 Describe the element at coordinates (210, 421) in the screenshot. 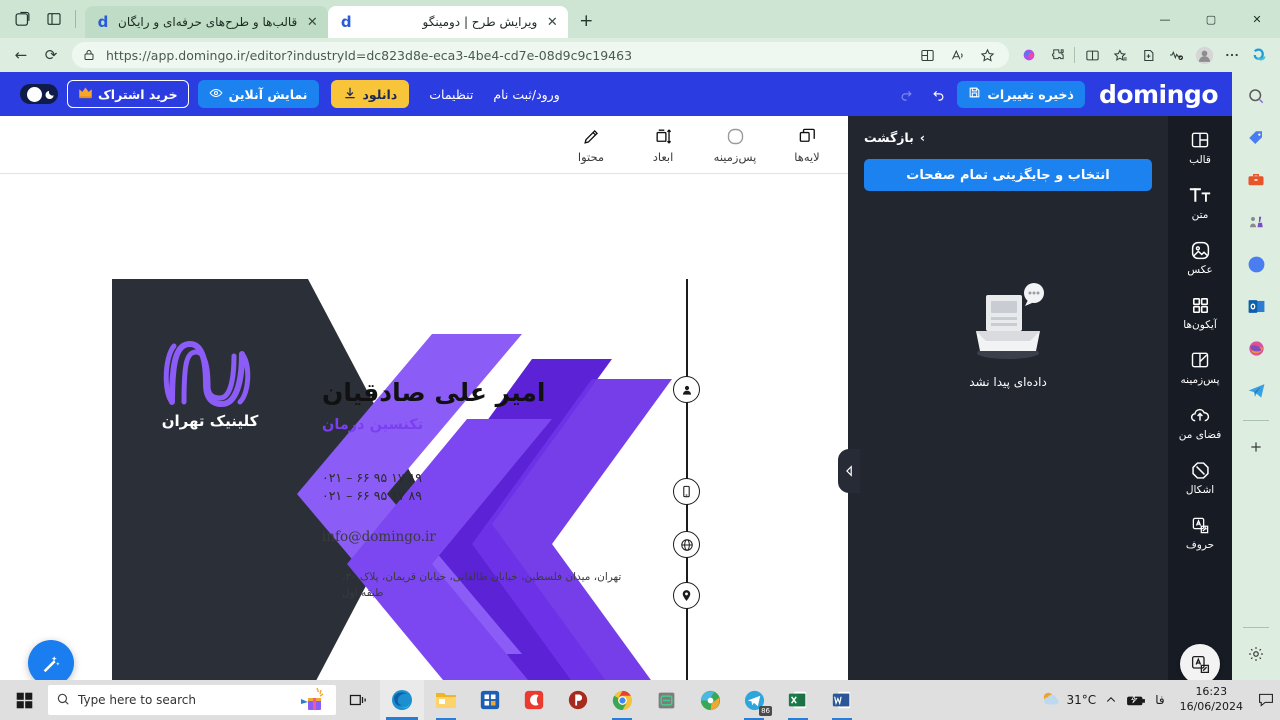

I see `clinic-name-text: کلینیک تهران` at that location.